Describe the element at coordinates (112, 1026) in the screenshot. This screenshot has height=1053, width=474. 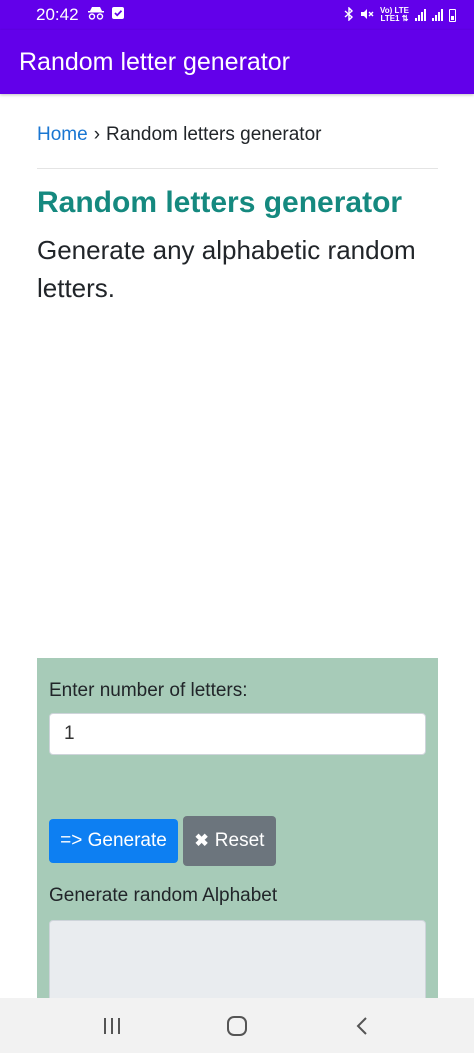
I see `recent-apps-icon` at that location.